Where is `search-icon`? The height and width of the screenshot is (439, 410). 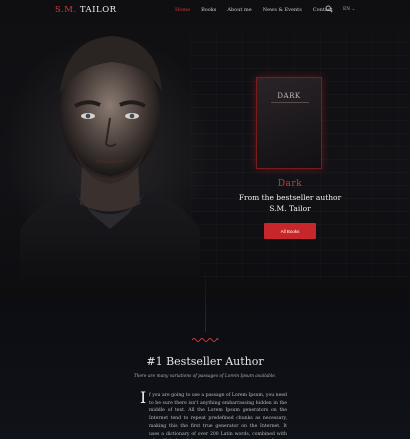 search-icon is located at coordinates (329, 9).